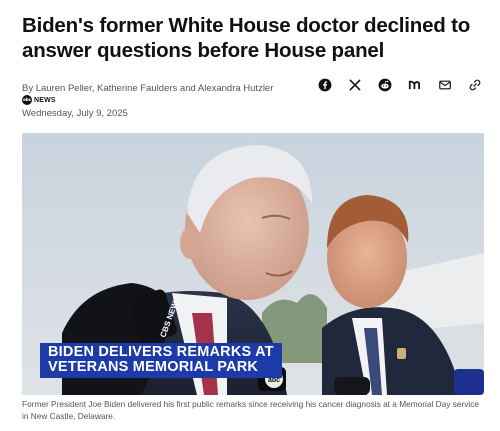 This screenshot has height=431, width=500. What do you see at coordinates (161, 352) in the screenshot?
I see `lower-third-line-1: BIDEN DELIVERS REMARKS AT` at bounding box center [161, 352].